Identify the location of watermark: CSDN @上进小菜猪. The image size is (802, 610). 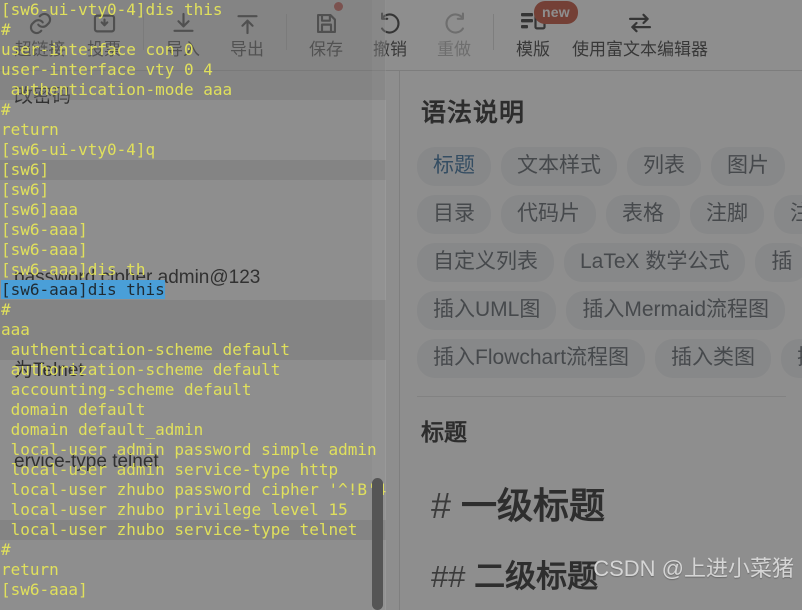
(693, 568).